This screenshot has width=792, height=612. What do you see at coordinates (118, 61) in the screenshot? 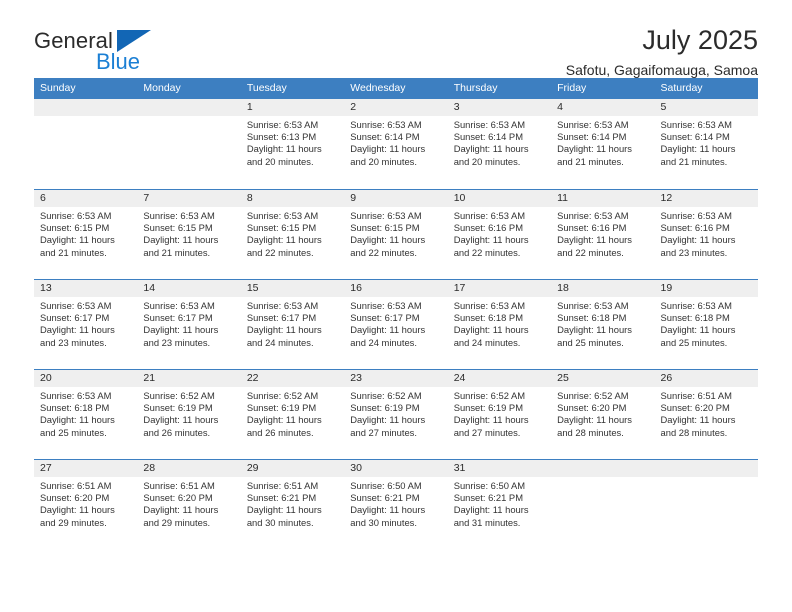
I see `logo-text-blue: Blue` at bounding box center [118, 61].